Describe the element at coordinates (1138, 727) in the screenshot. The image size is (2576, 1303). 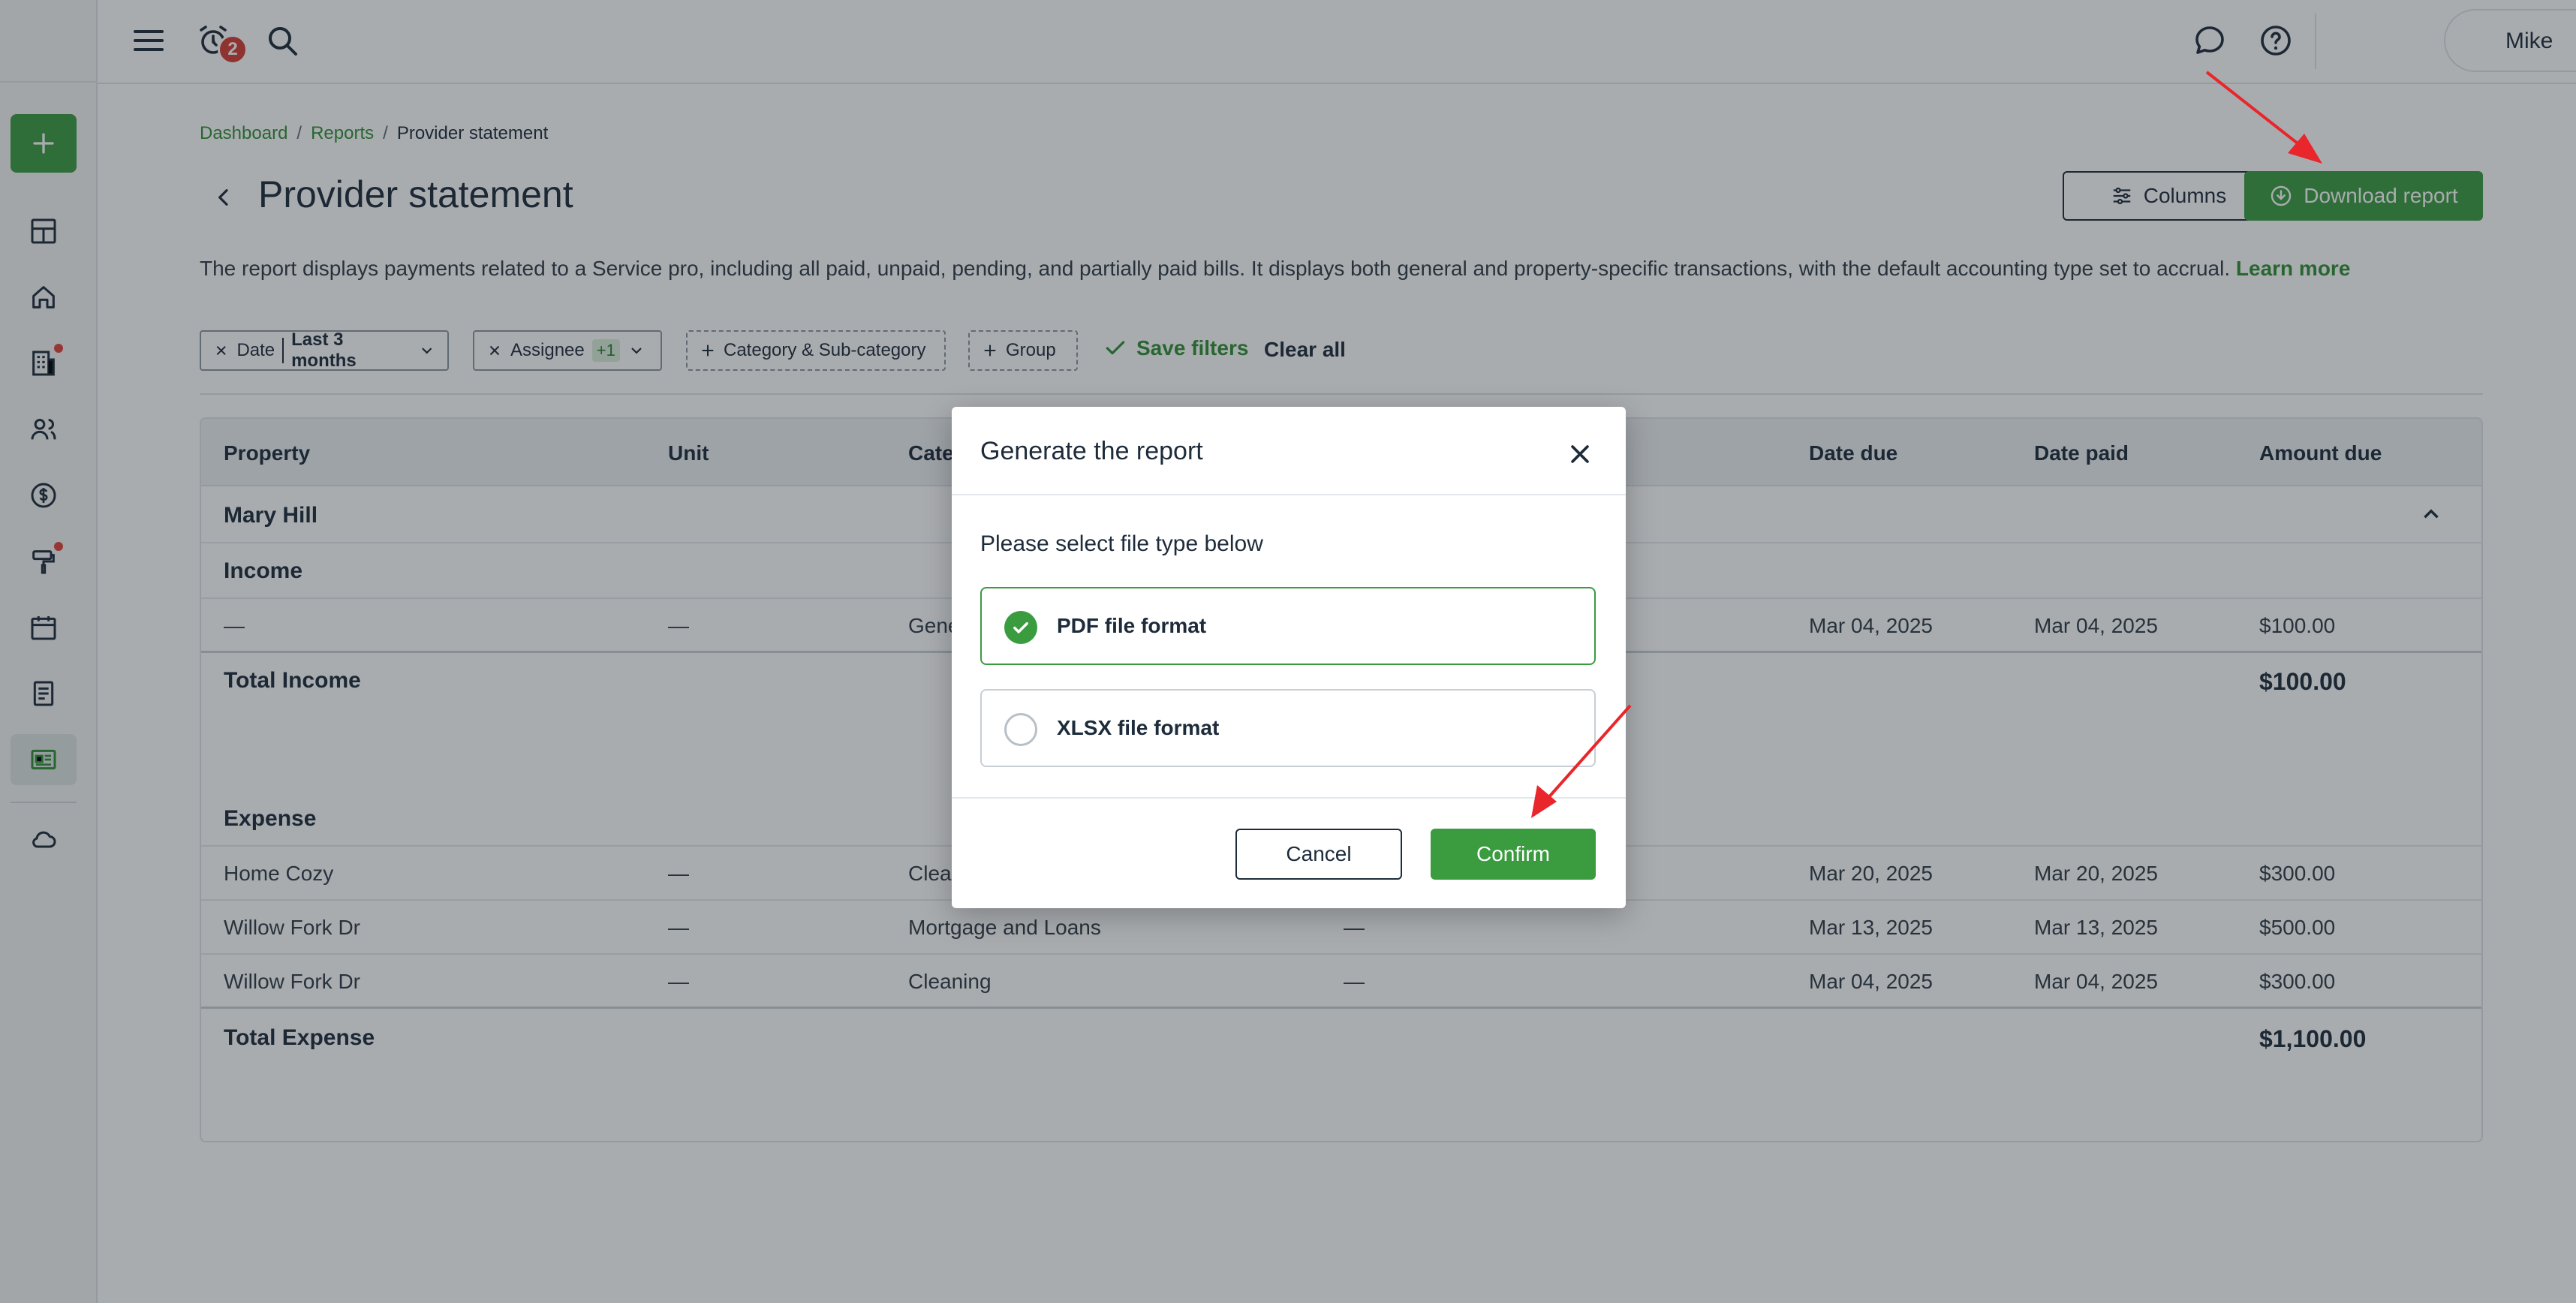
I see `xlsx-format-label: XLSX file format` at that location.